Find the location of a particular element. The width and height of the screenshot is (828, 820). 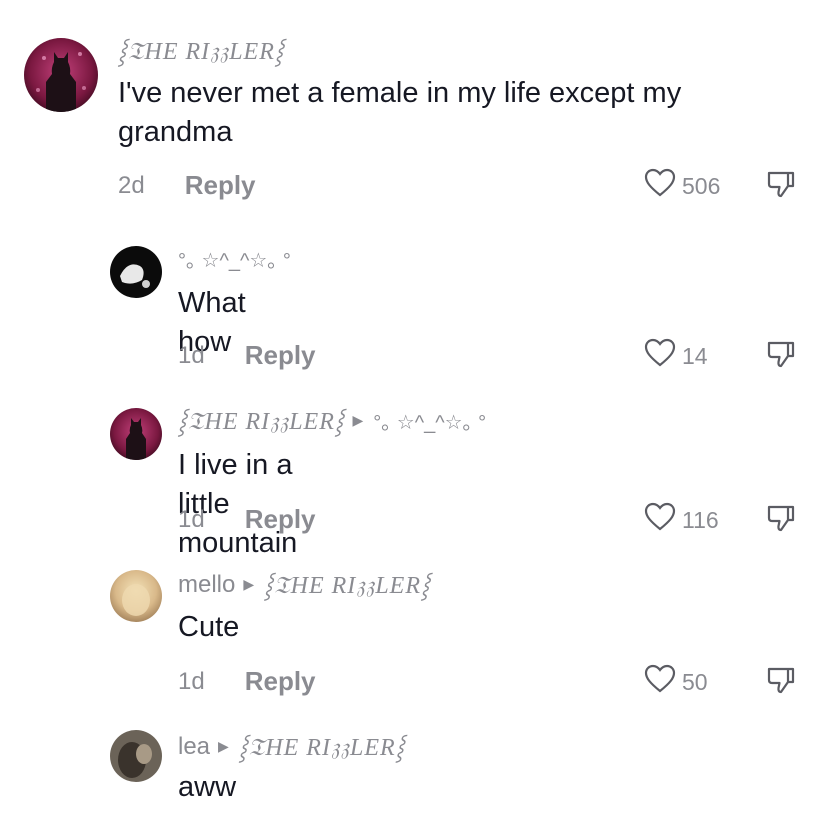

comment-text: Cute is located at coordinates (209, 627).